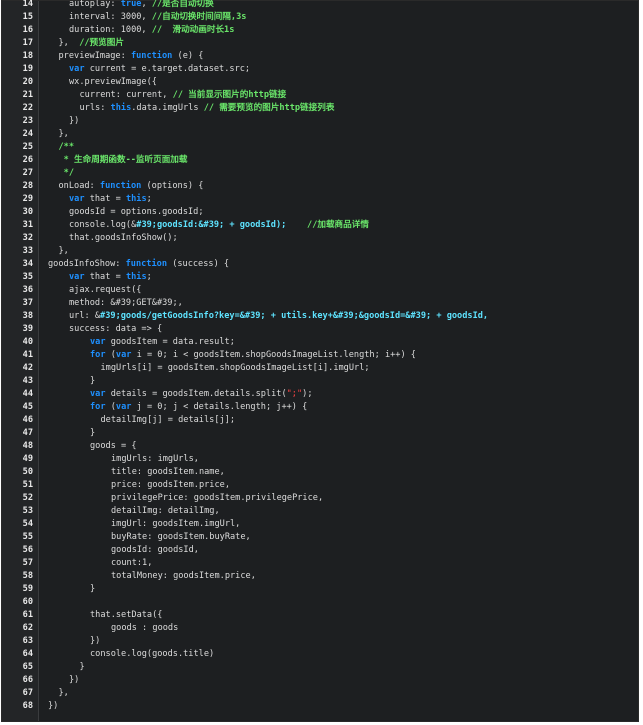  I want to click on line-number: 16, so click(27, 30).